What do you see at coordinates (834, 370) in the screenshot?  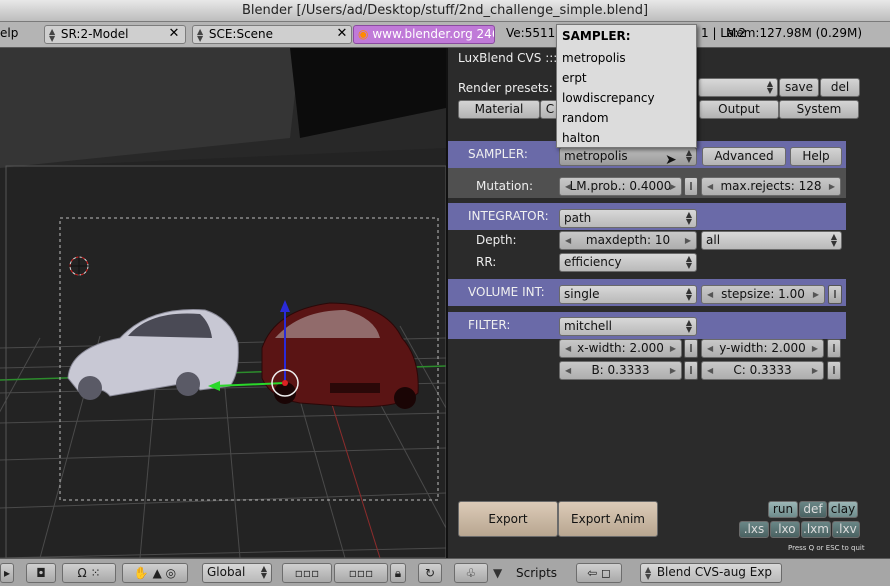 I see `c-toggle: I` at bounding box center [834, 370].